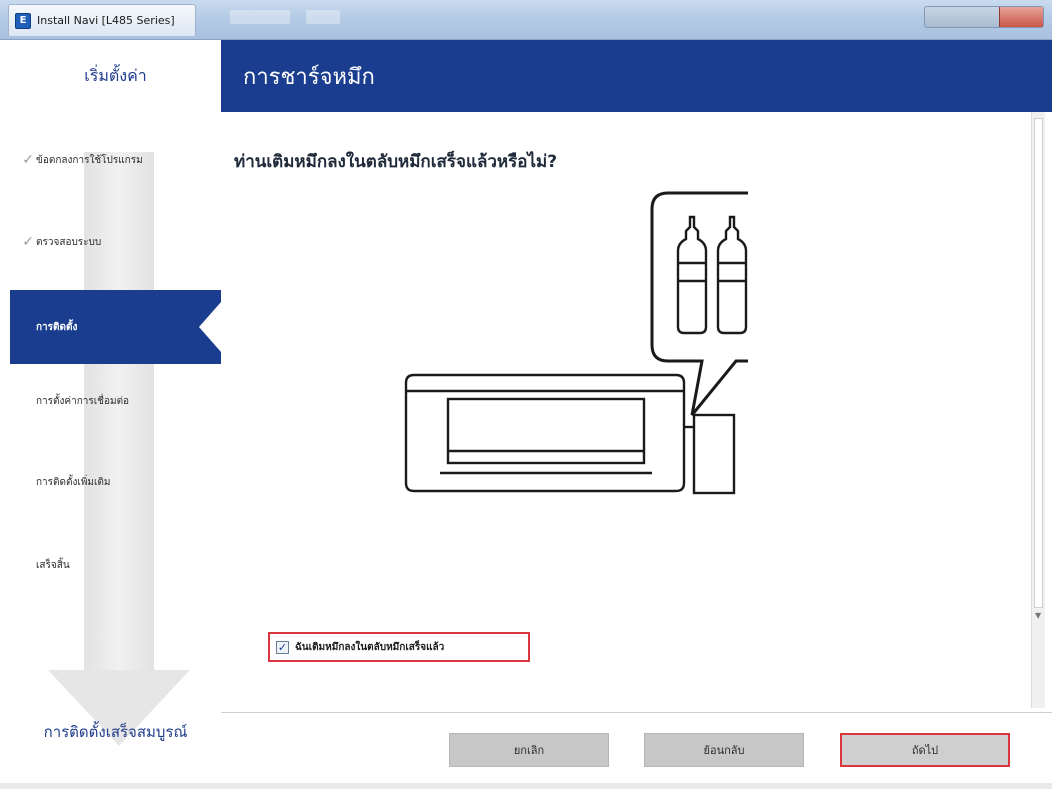 The height and width of the screenshot is (789, 1052). I want to click on scroll-down-icon: ▼, so click(1038, 615).